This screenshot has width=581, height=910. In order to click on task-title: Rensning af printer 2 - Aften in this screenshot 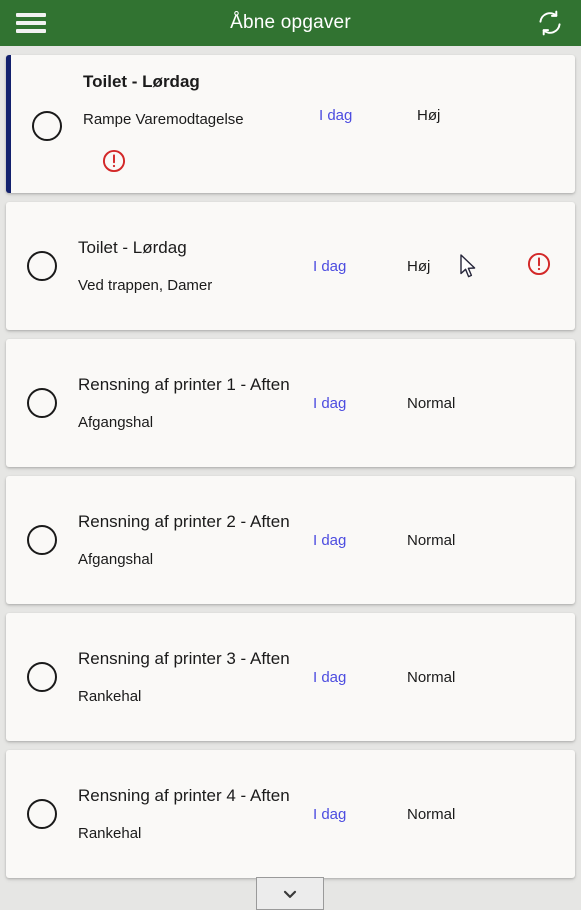, I will do `click(184, 521)`.